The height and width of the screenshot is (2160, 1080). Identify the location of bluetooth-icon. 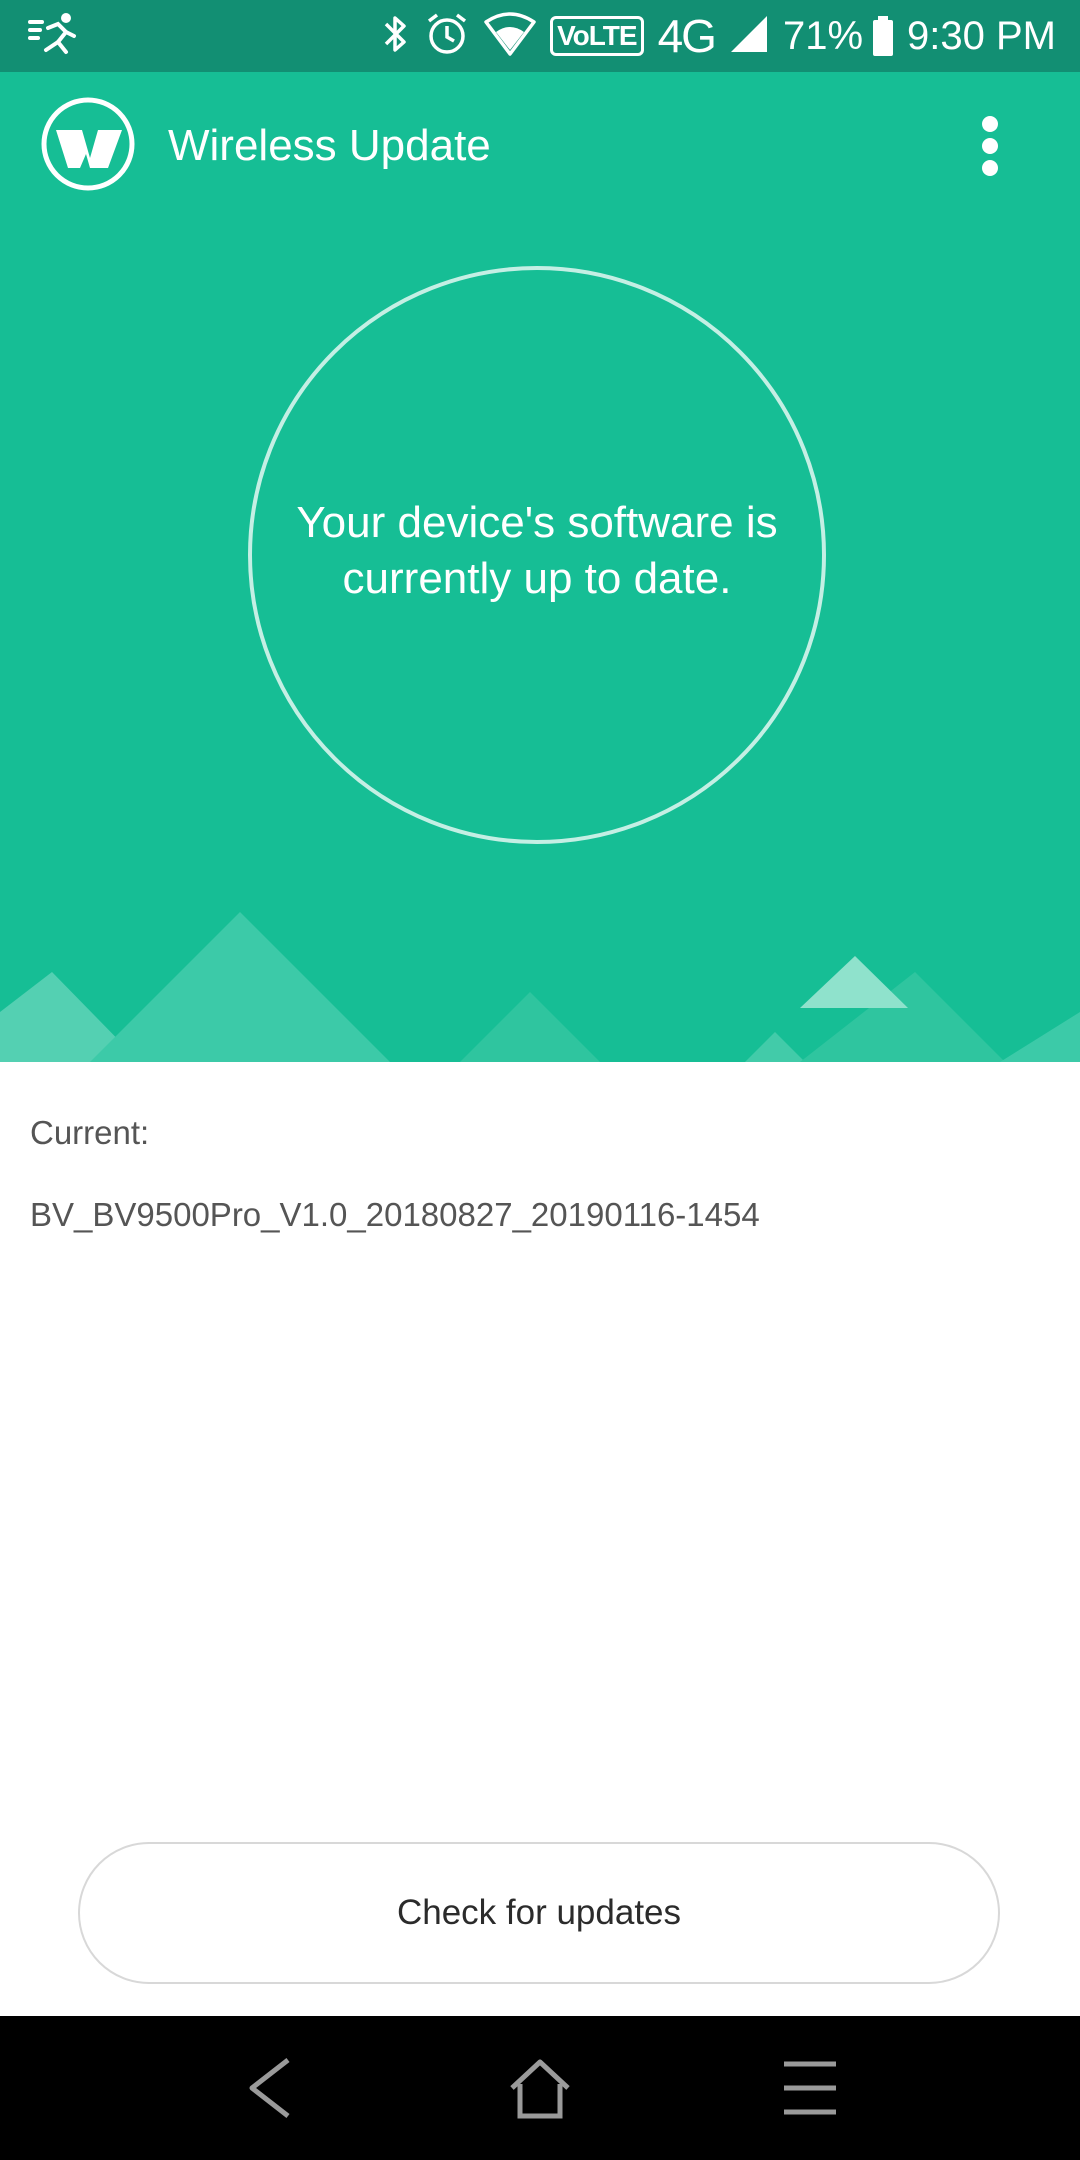
(395, 36).